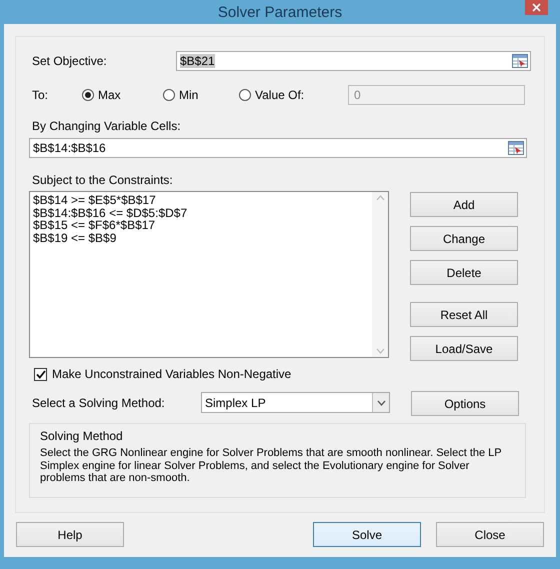  What do you see at coordinates (201, 212) in the screenshot?
I see `constraint-item: $B$14:$B$16 <= $D$5:$D$7` at bounding box center [201, 212].